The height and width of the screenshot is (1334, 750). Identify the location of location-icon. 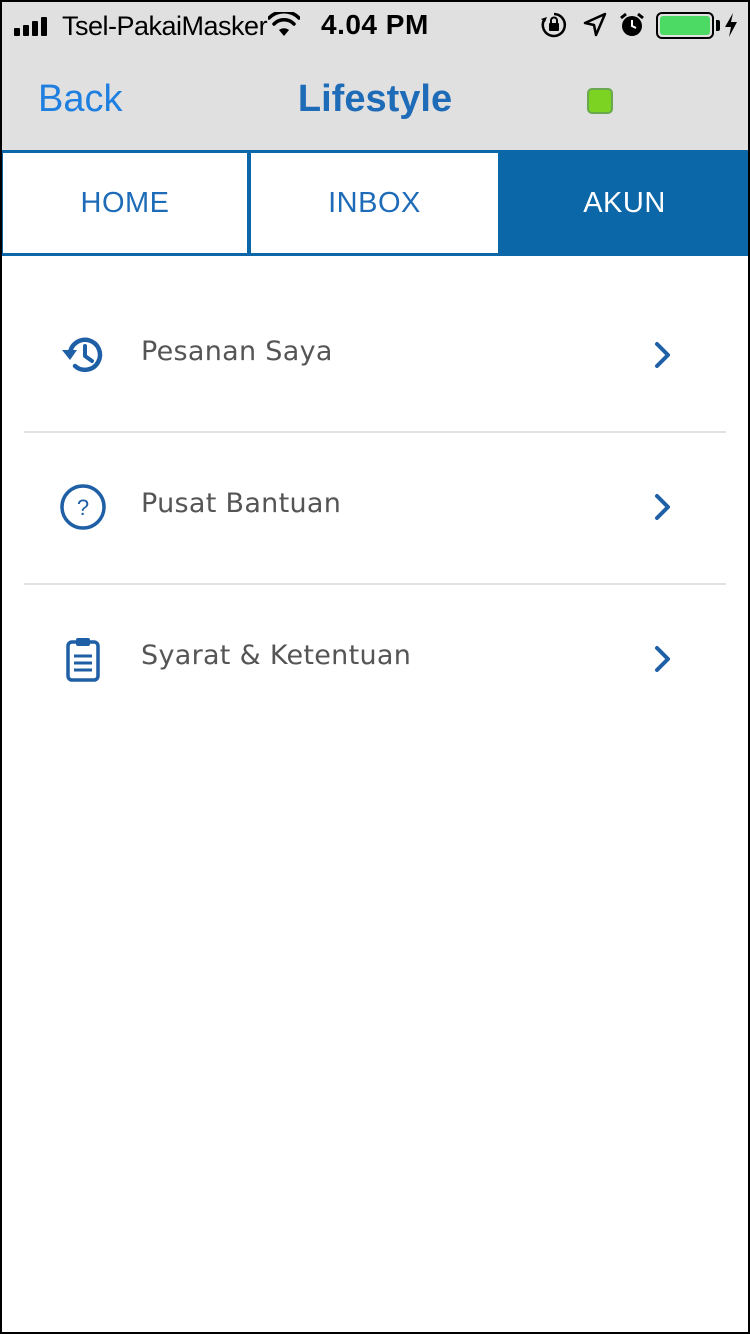
(595, 24).